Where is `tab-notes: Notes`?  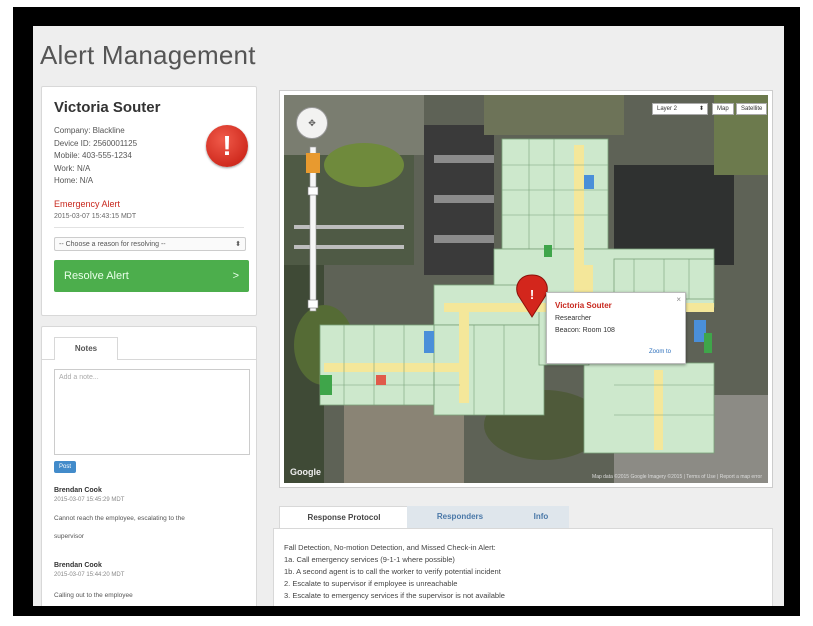 tab-notes: Notes is located at coordinates (86, 348).